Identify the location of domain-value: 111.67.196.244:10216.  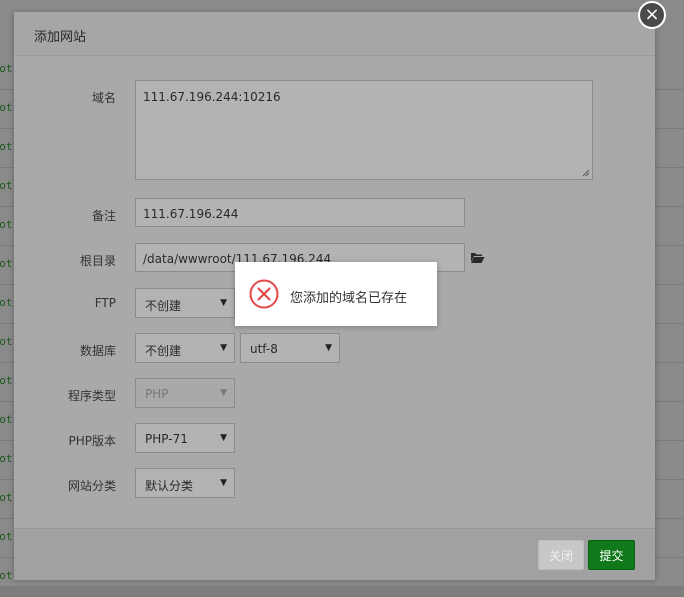
(212, 97).